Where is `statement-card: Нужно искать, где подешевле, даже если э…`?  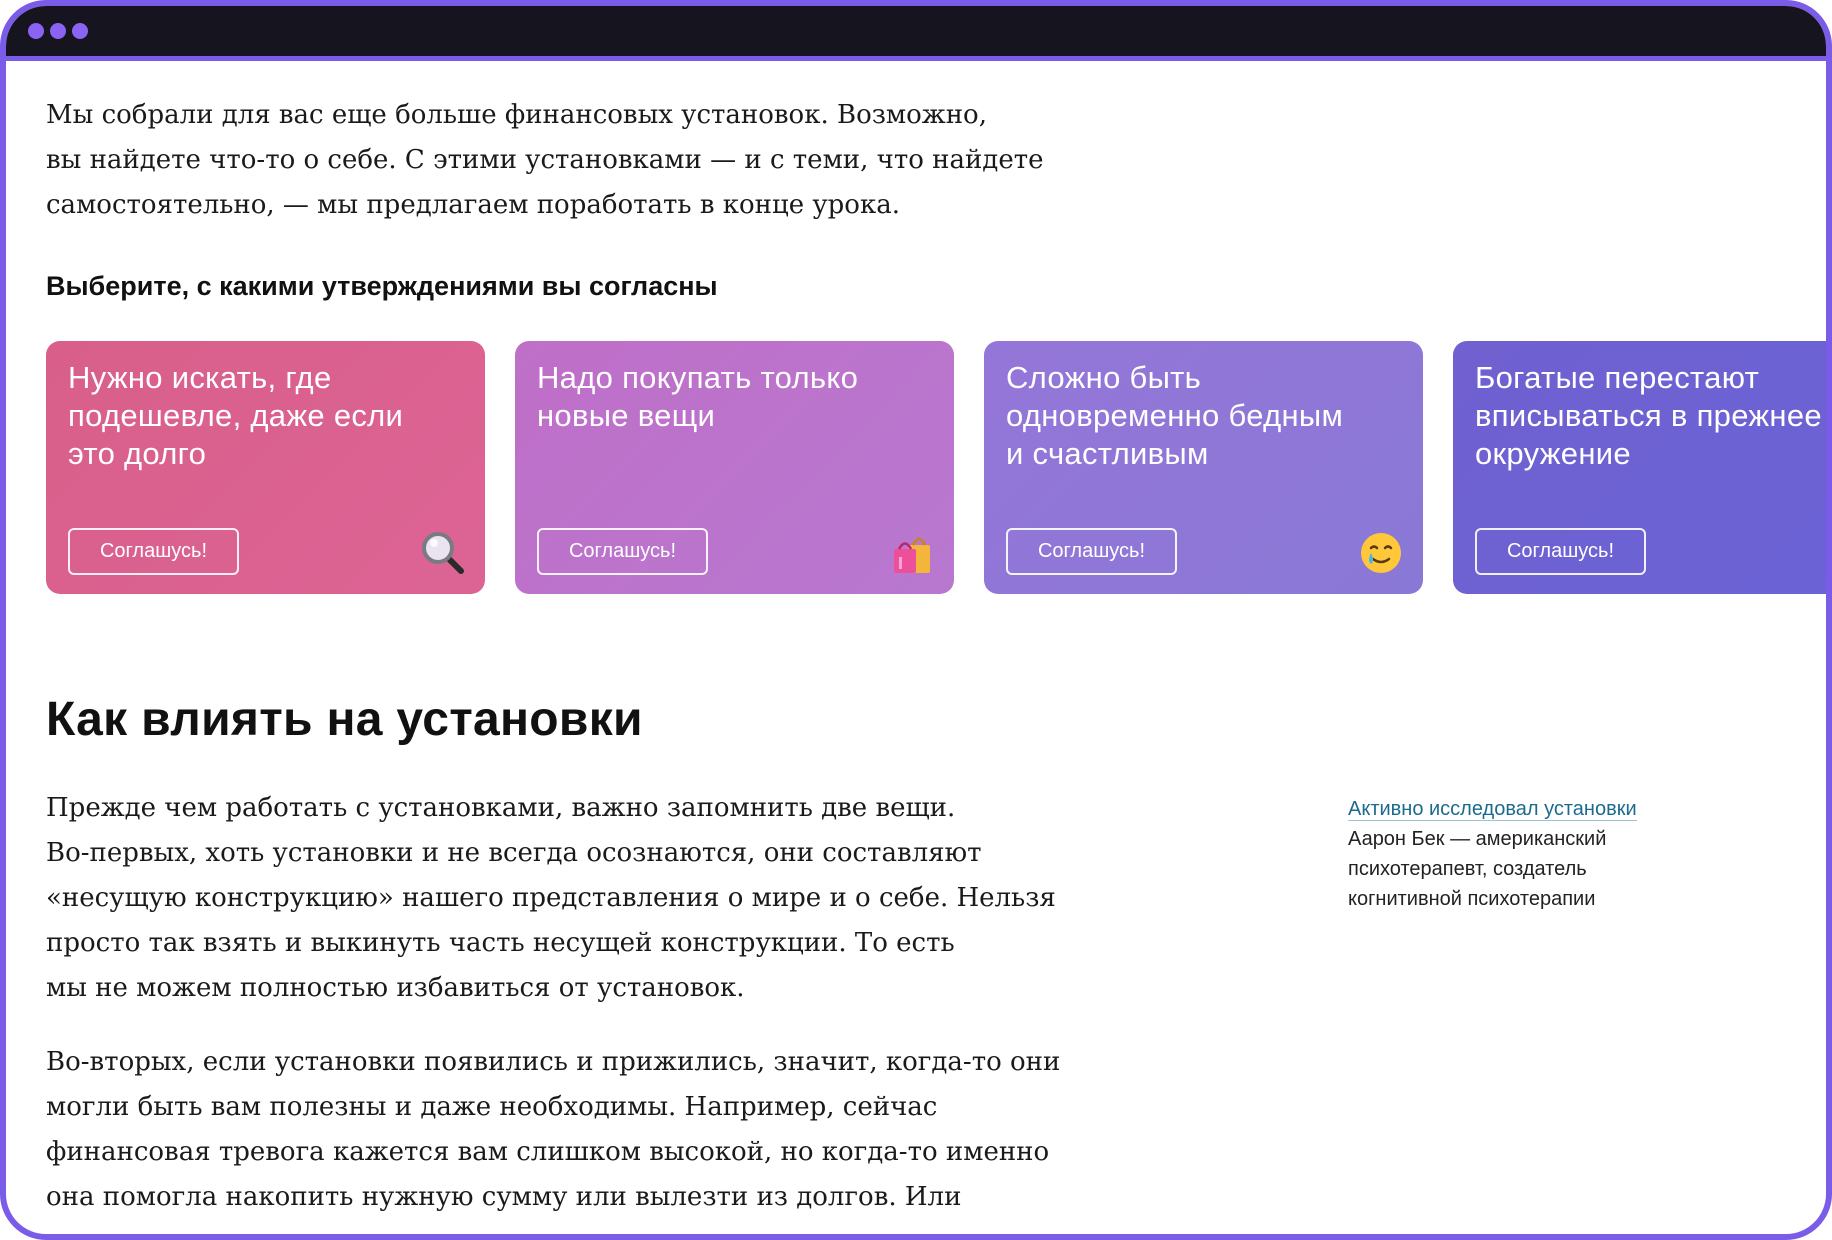 statement-card: Нужно искать, где подешевле, даже если э… is located at coordinates (265, 467).